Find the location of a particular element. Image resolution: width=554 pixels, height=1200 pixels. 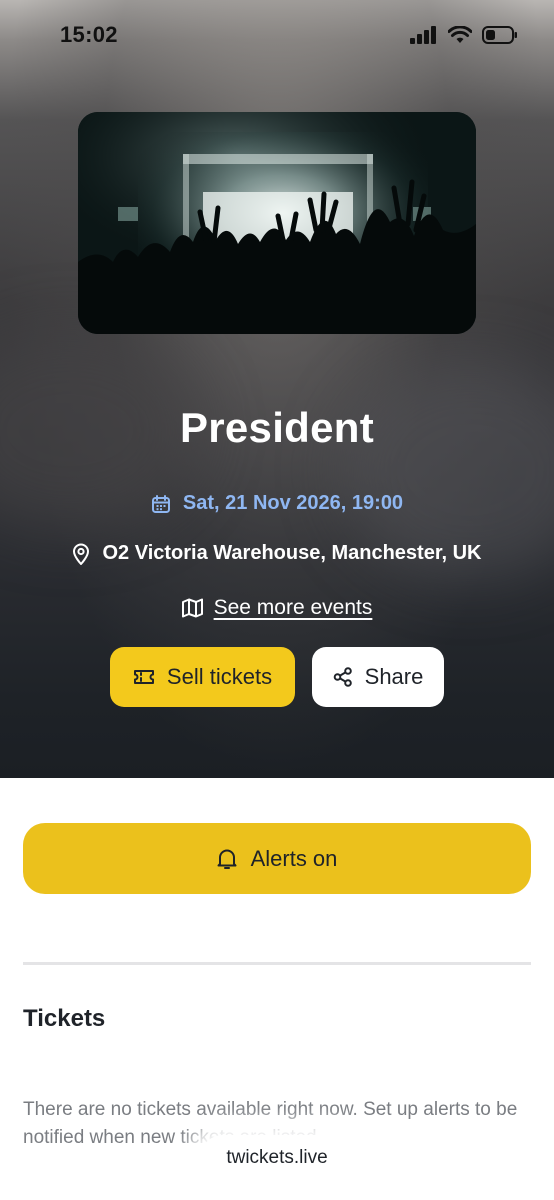

battery-icon is located at coordinates (499, 35).